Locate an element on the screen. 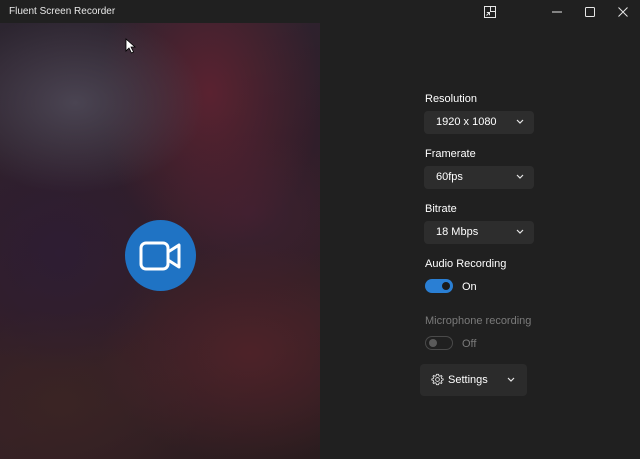 The height and width of the screenshot is (459, 640). record-button is located at coordinates (160, 255).